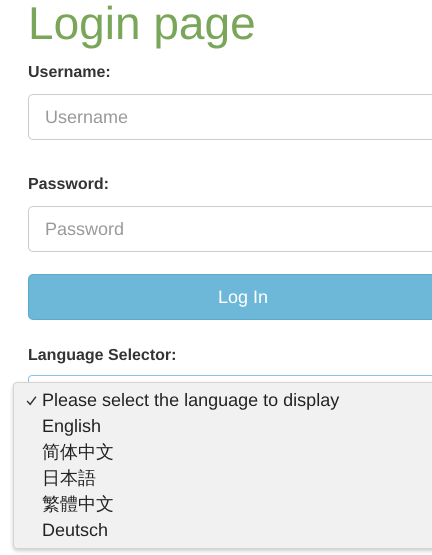 This screenshot has height=555, width=432. What do you see at coordinates (223, 400) in the screenshot?
I see `menu-option: Please select the language to display` at bounding box center [223, 400].